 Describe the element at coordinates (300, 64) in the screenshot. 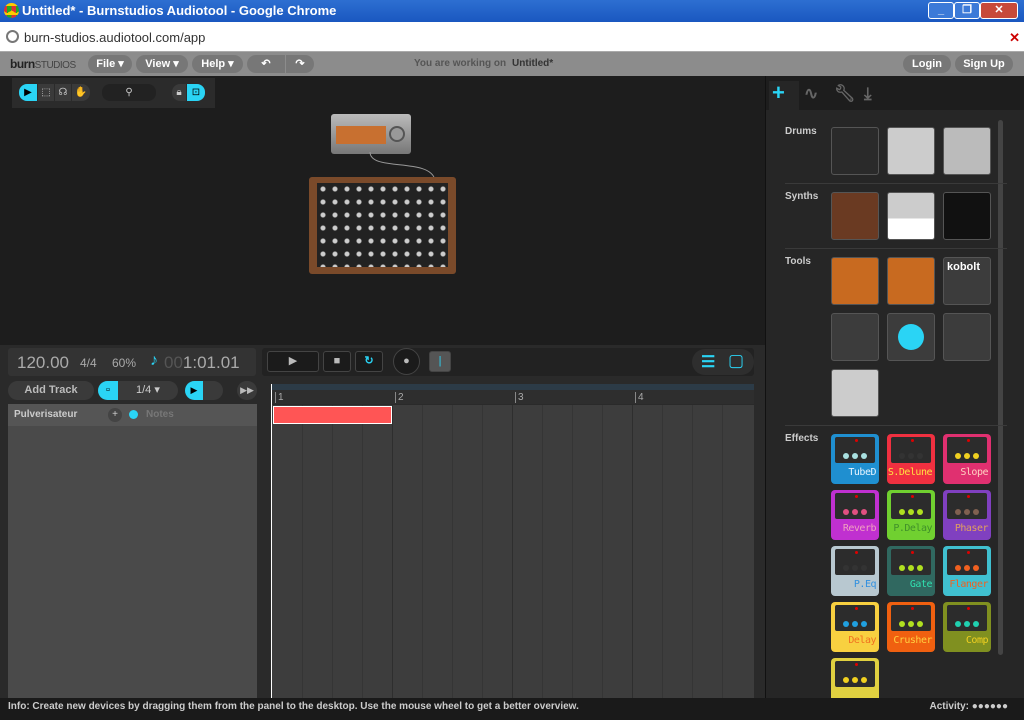

I see `redo-button: ↷` at that location.